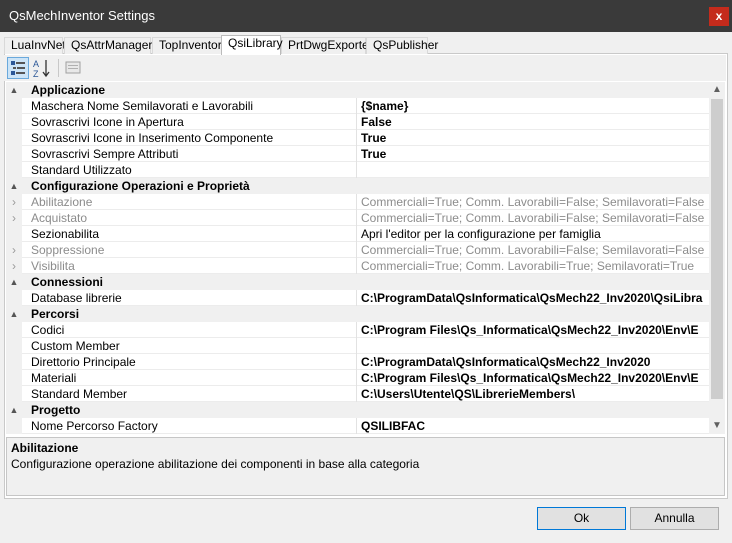 The height and width of the screenshot is (543, 732). Describe the element at coordinates (45, 448) in the screenshot. I see `description-title: Abilitazione` at that location.